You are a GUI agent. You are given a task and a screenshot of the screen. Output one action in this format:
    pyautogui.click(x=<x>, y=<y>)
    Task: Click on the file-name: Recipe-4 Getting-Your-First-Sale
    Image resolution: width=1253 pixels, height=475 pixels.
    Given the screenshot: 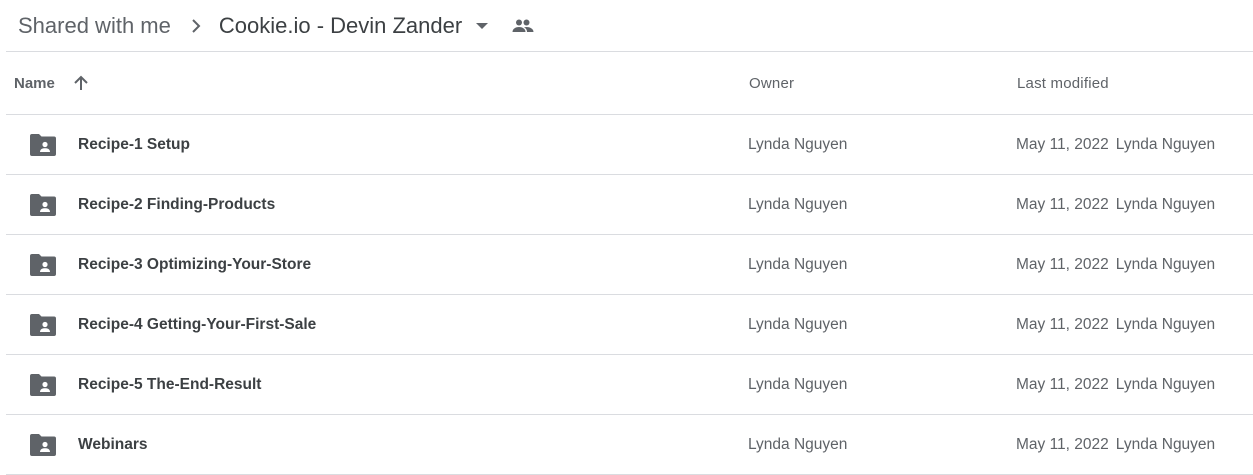 What is the action you would take?
    pyautogui.click(x=197, y=324)
    